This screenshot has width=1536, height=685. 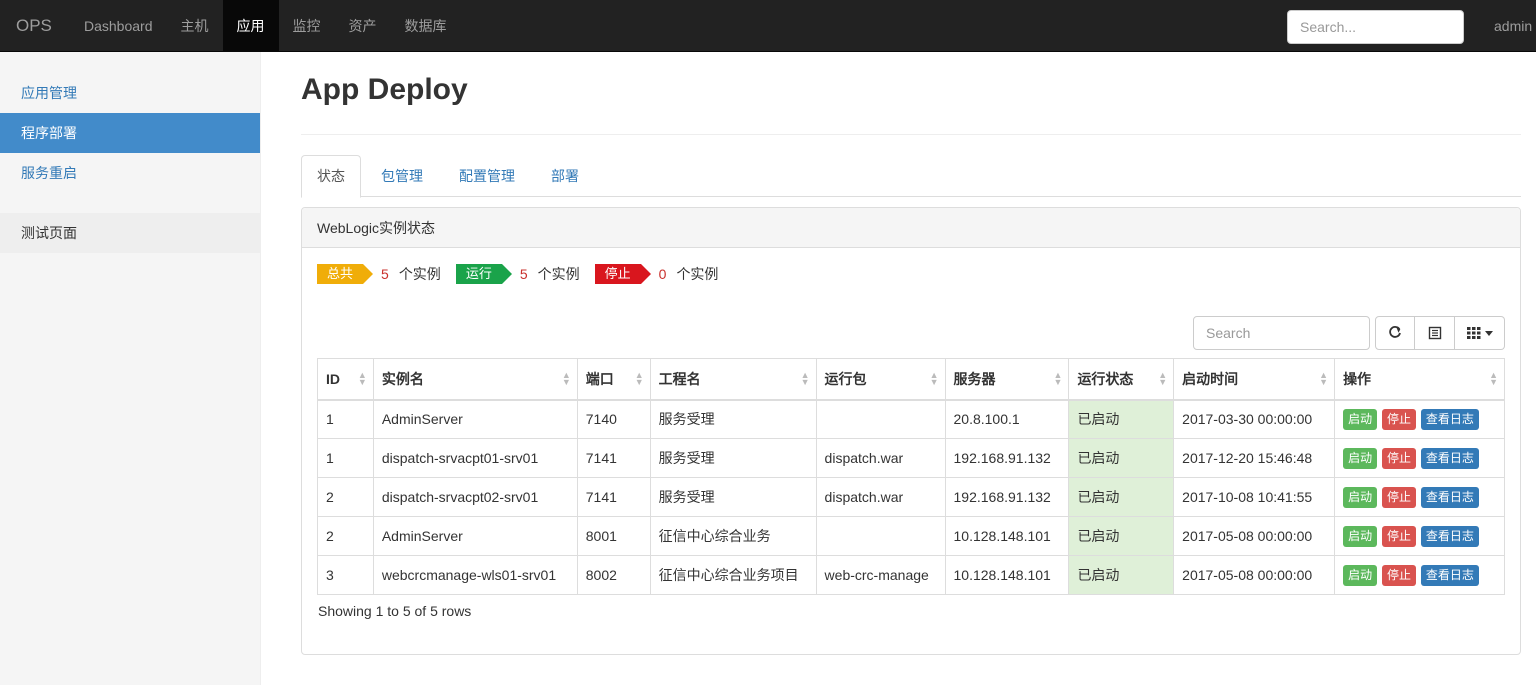 What do you see at coordinates (1254, 575) in the screenshot?
I see `cell-start-time: 2017-05-08 00:00:00` at bounding box center [1254, 575].